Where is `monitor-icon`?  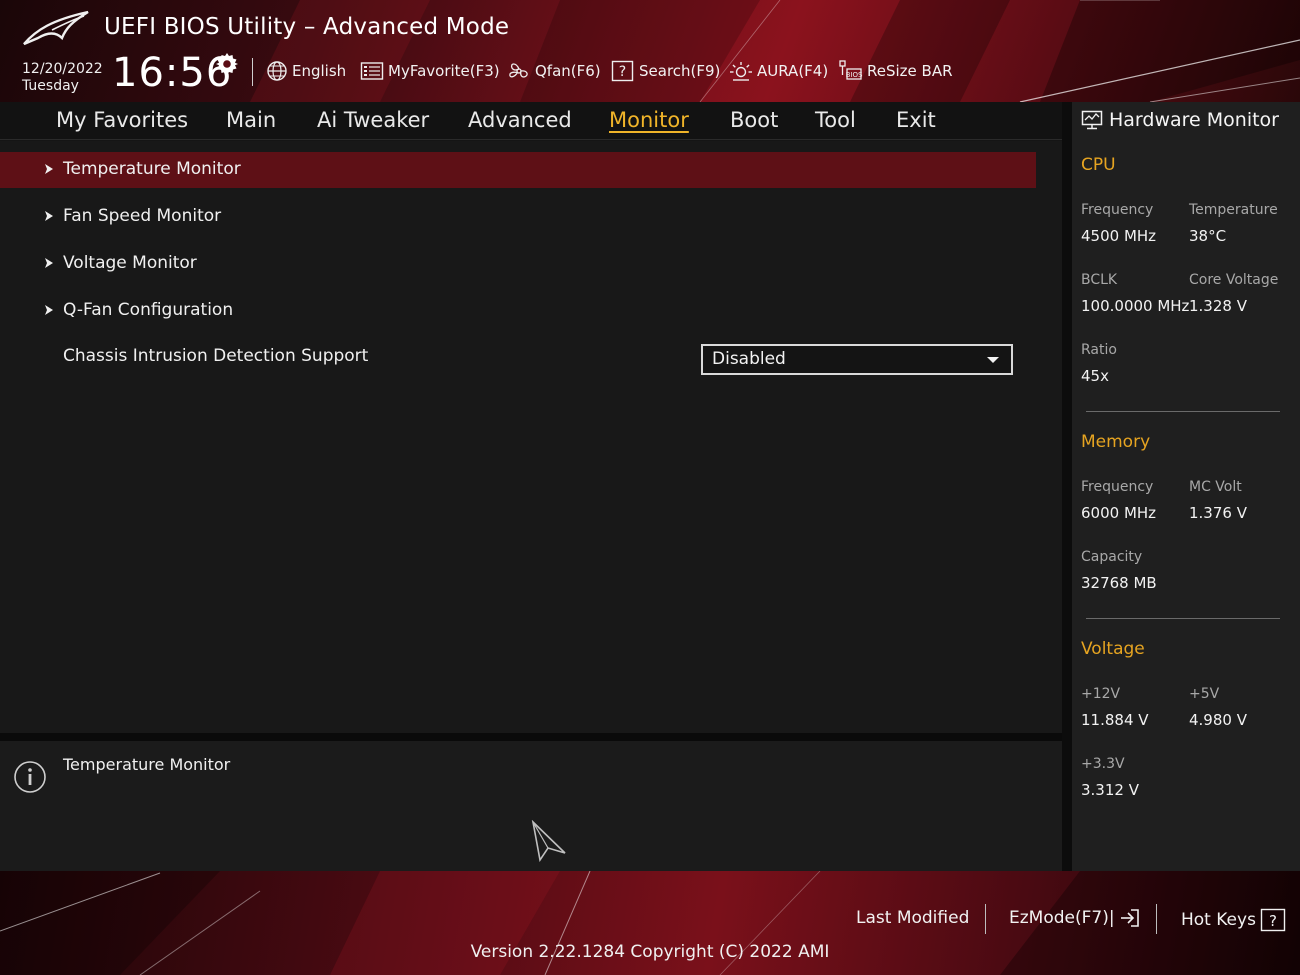
monitor-icon is located at coordinates (1092, 120).